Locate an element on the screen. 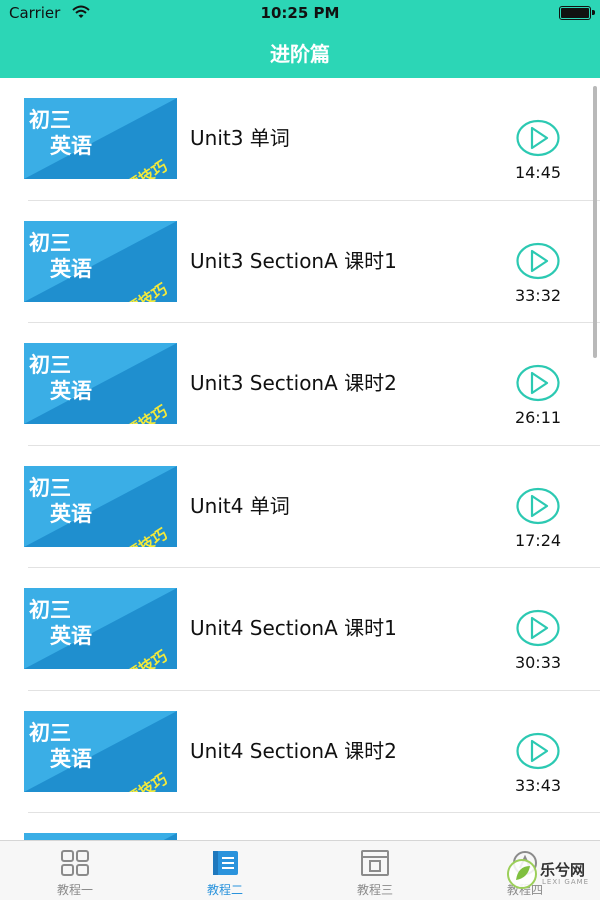 This screenshot has height=900, width=600. tab-label: 教程三 is located at coordinates (374, 890).